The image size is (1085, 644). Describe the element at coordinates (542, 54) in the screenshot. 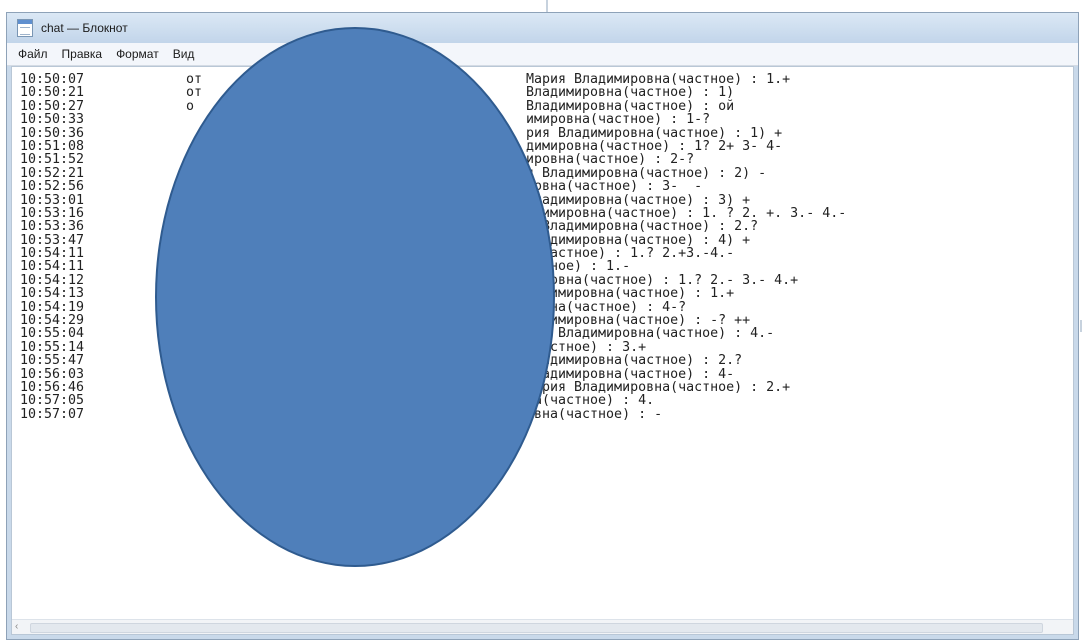

I see `menu-bar: Файл Правка Формат Вид` at that location.